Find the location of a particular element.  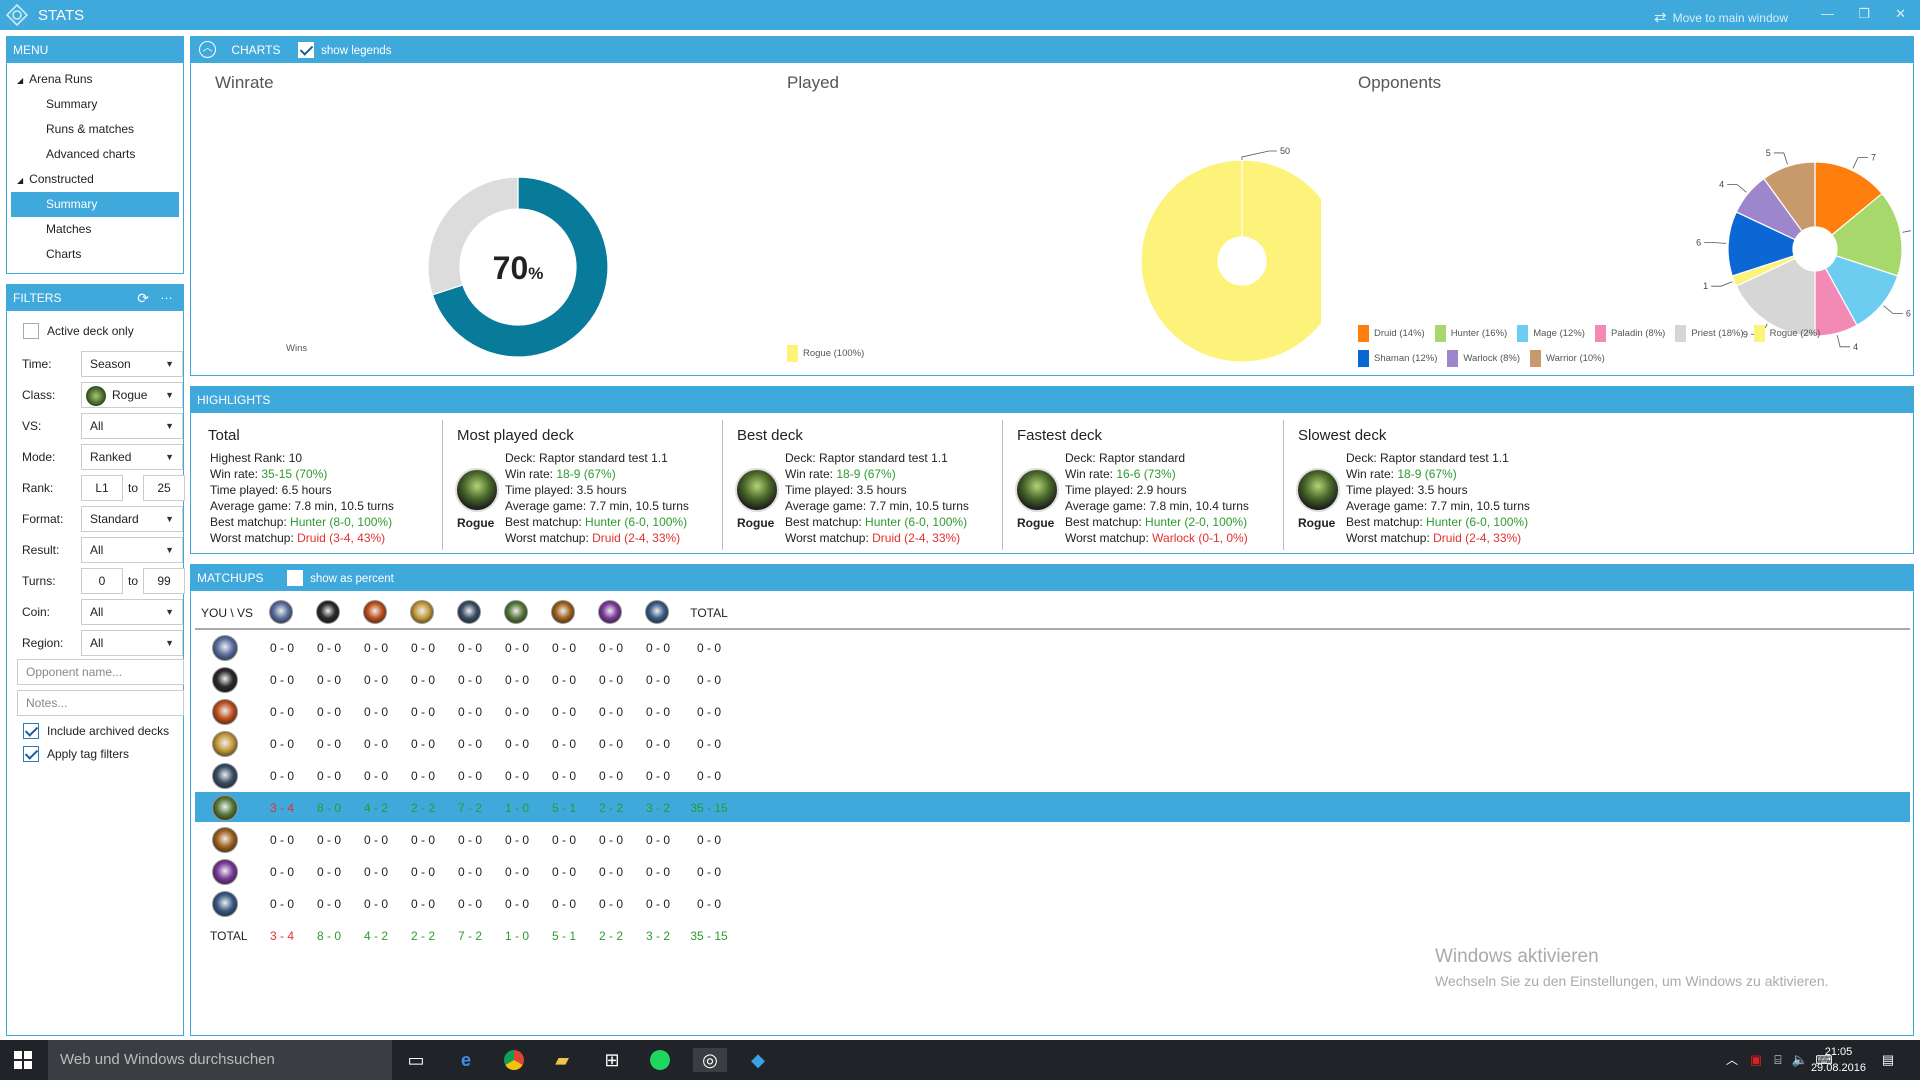

column-rogue-icon is located at coordinates (516, 612).